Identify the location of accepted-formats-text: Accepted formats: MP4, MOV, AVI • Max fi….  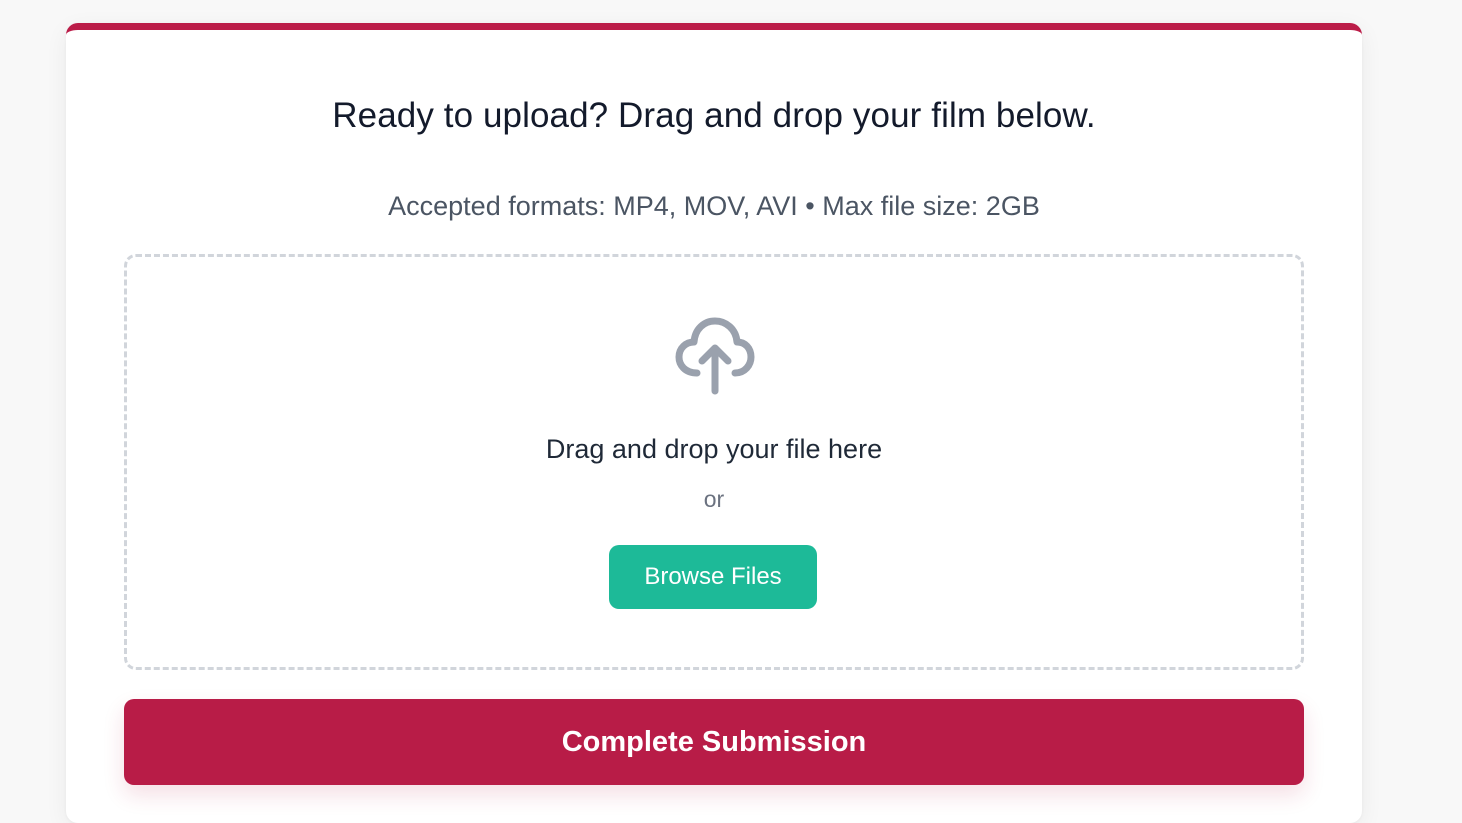
(714, 206).